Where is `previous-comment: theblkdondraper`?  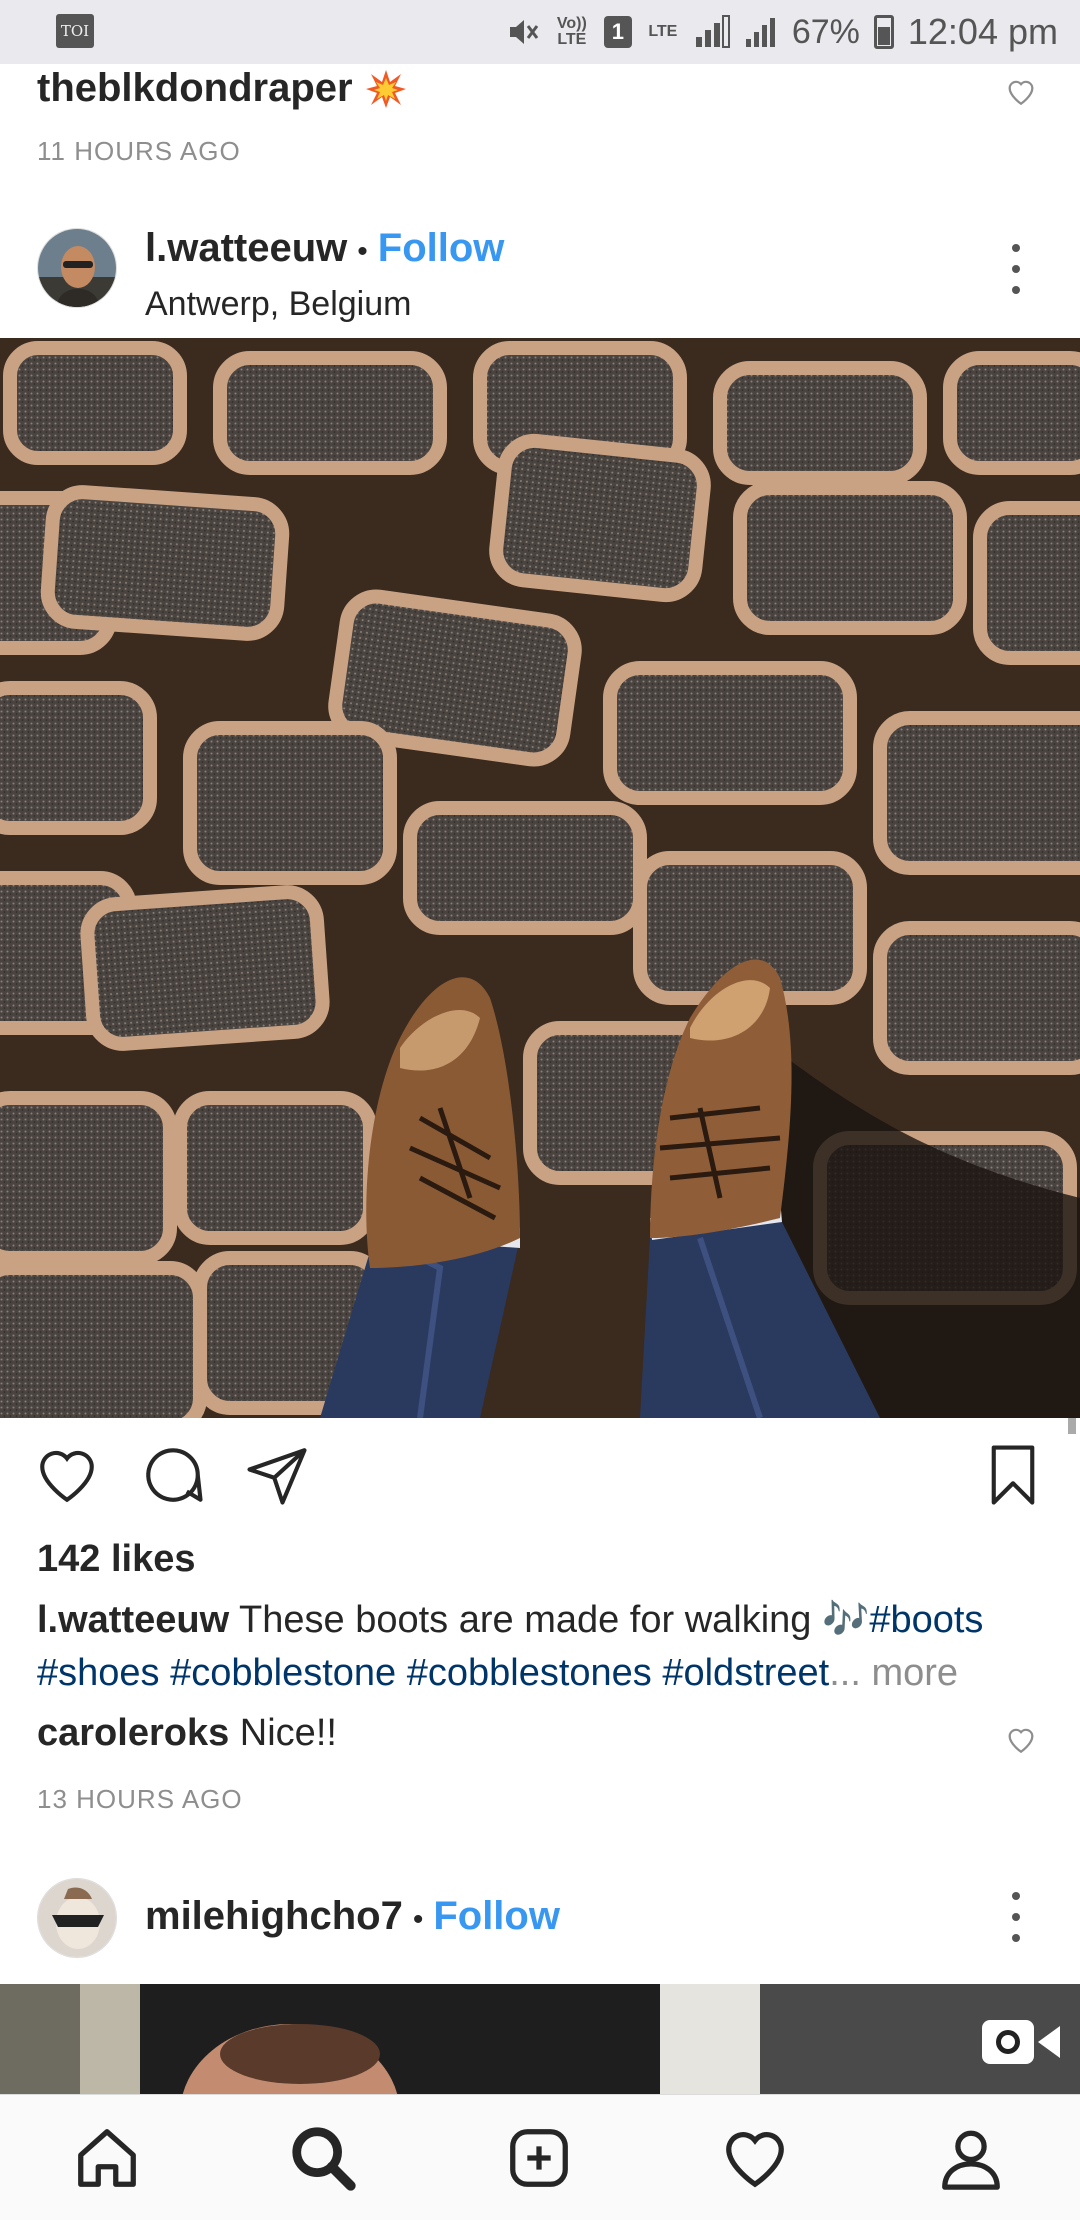 previous-comment: theblkdondraper is located at coordinates (222, 88).